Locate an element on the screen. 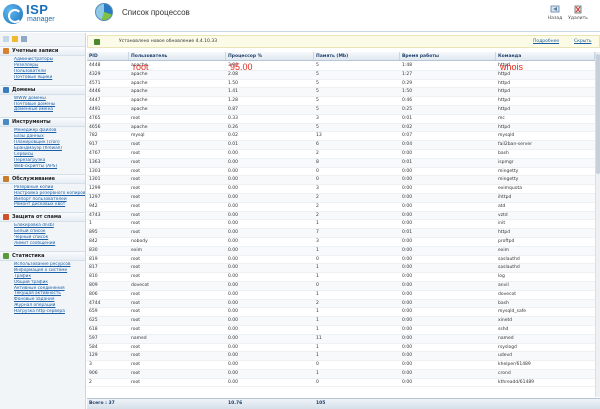 The height and width of the screenshot is (409, 600). cell-command: saslauthd is located at coordinates (509, 259).